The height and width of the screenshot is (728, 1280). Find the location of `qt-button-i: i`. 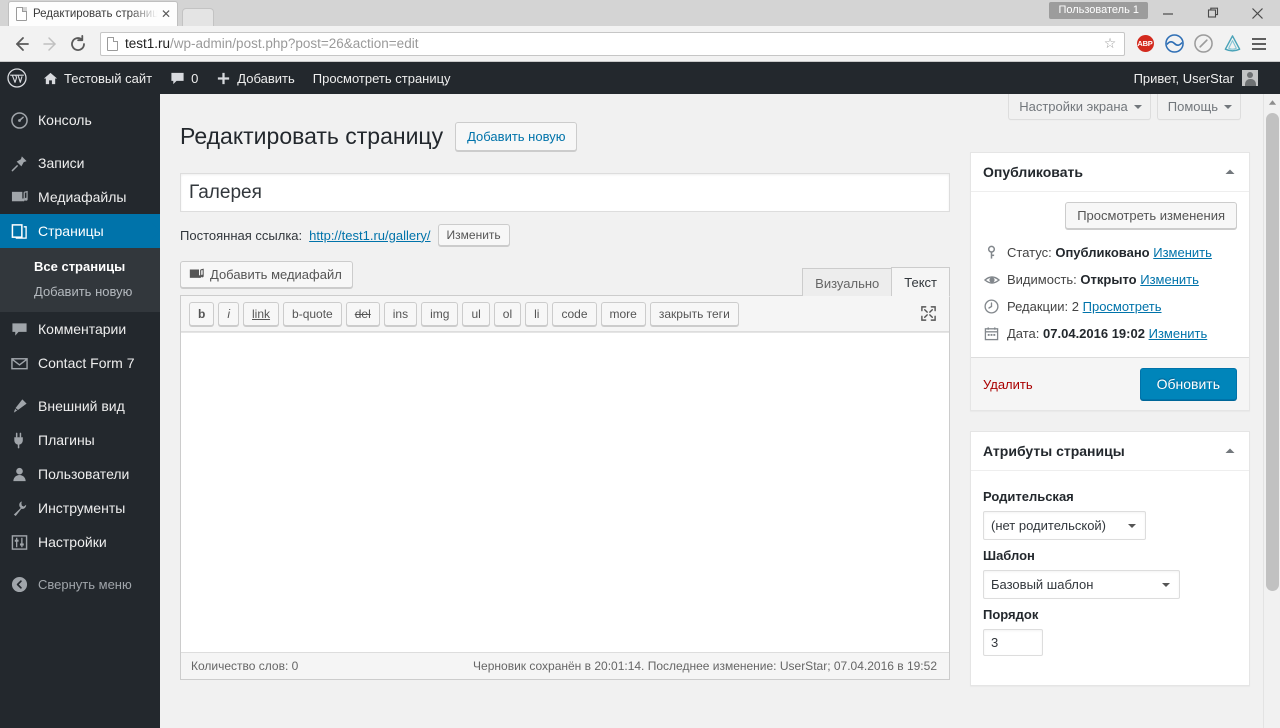

qt-button-i: i is located at coordinates (229, 314).